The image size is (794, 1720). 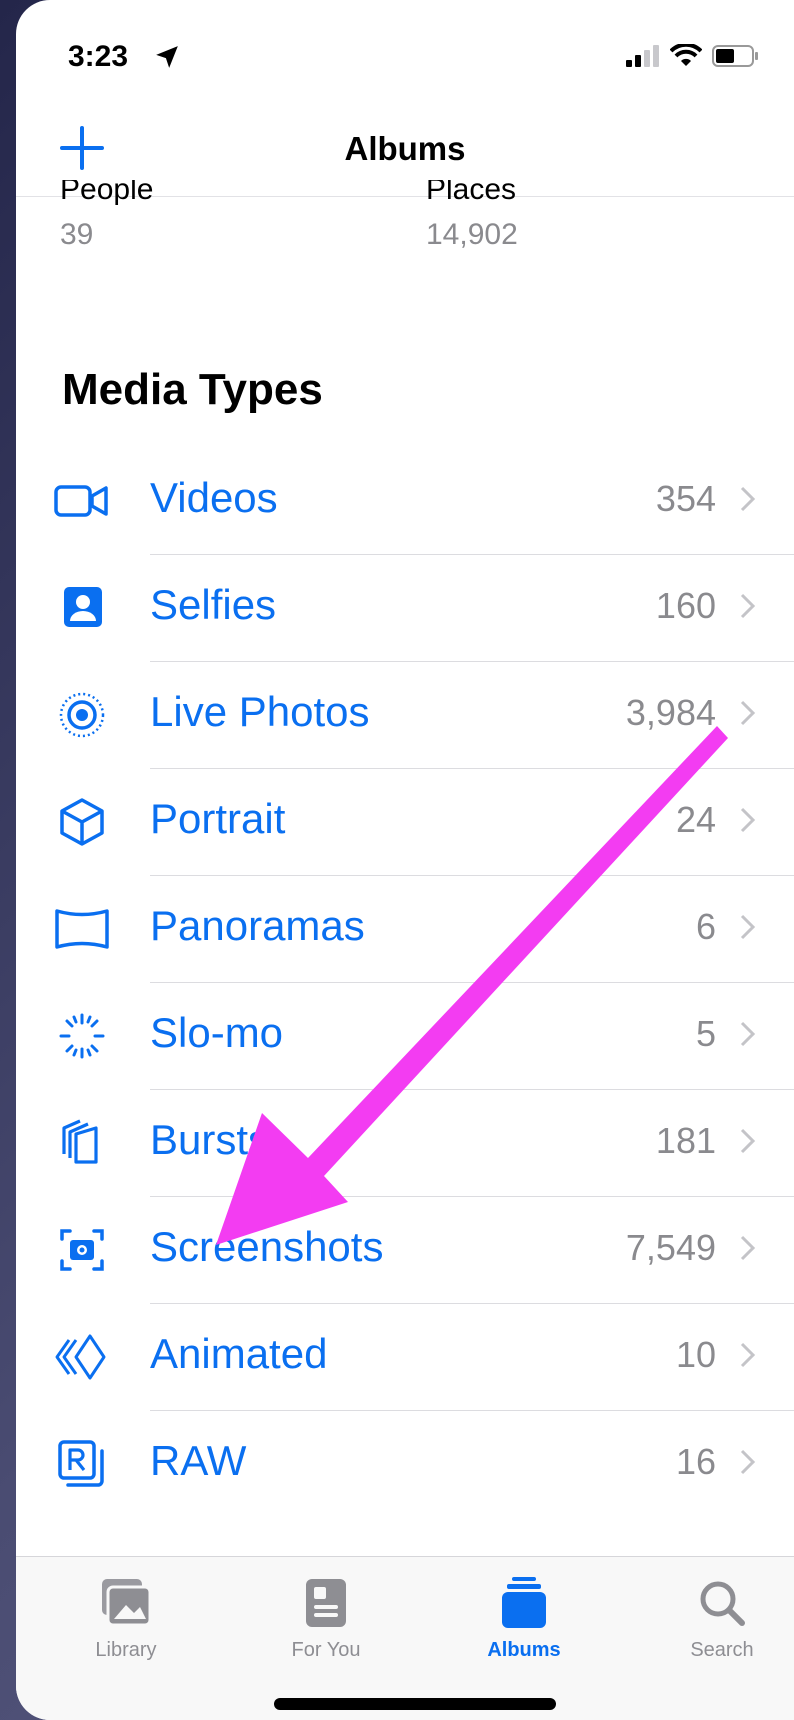 What do you see at coordinates (405, 822) in the screenshot?
I see `album-row-portrait: Portrait 24` at bounding box center [405, 822].